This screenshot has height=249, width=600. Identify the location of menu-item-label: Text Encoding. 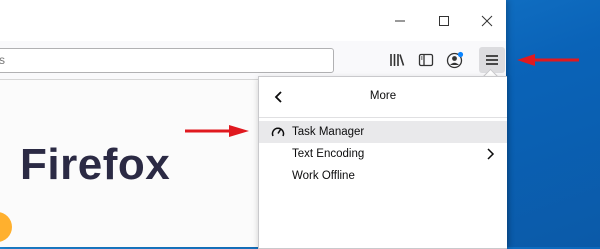
(328, 154).